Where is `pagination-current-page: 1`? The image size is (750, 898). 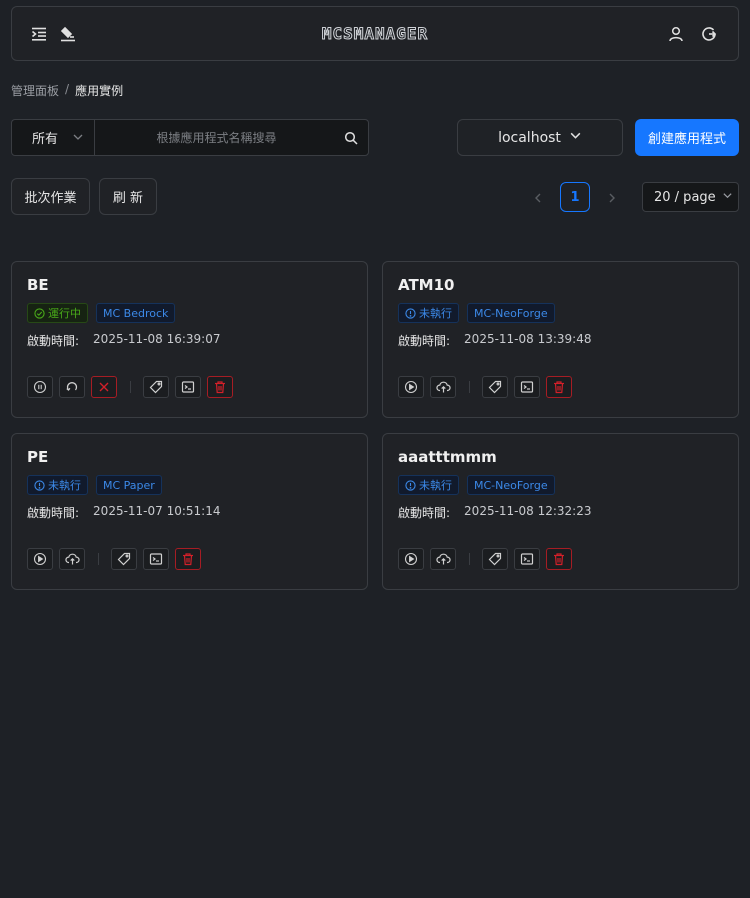
pagination-current-page: 1 is located at coordinates (575, 197).